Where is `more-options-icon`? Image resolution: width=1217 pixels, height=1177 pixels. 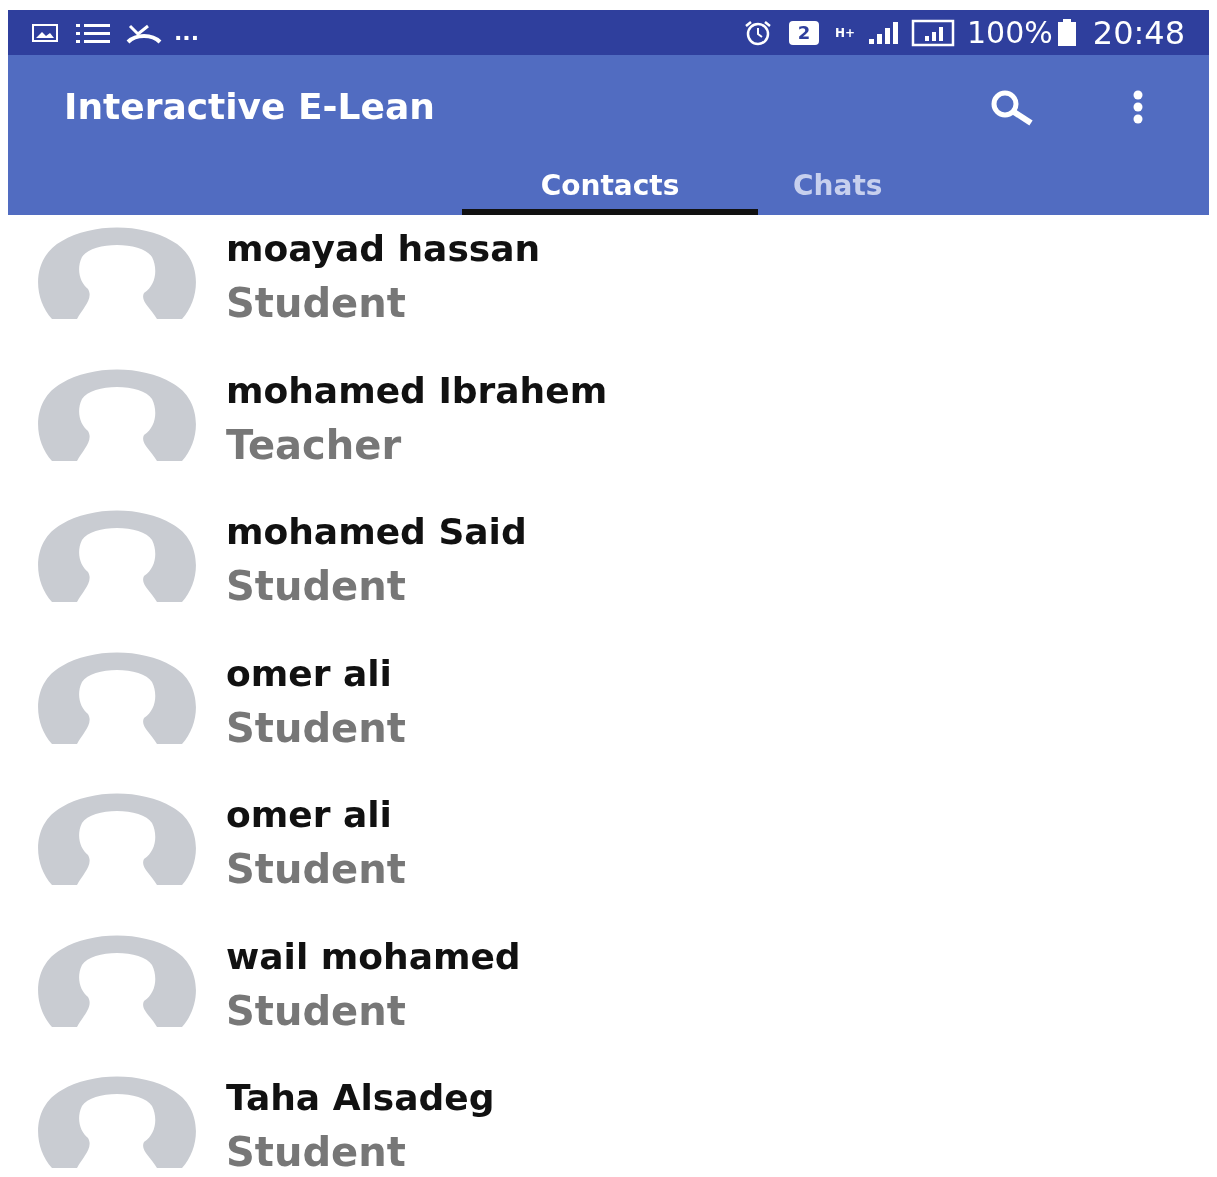
more-options-icon is located at coordinates (1138, 106).